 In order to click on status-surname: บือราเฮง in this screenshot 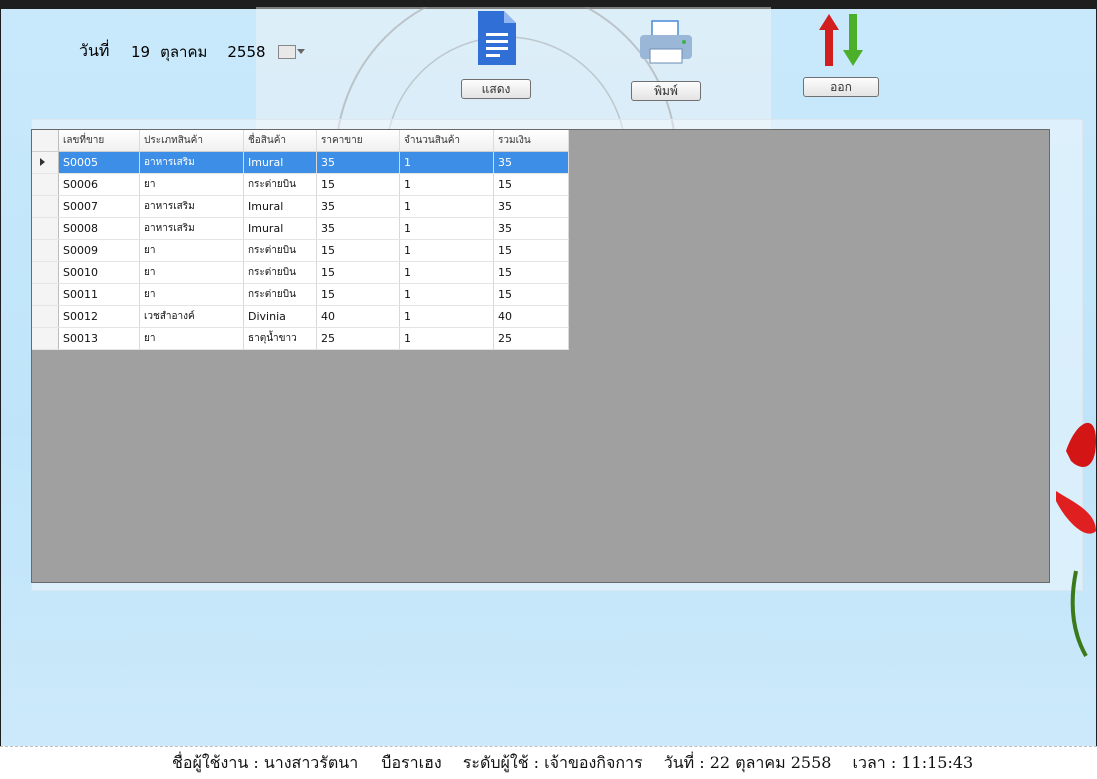, I will do `click(411, 762)`.